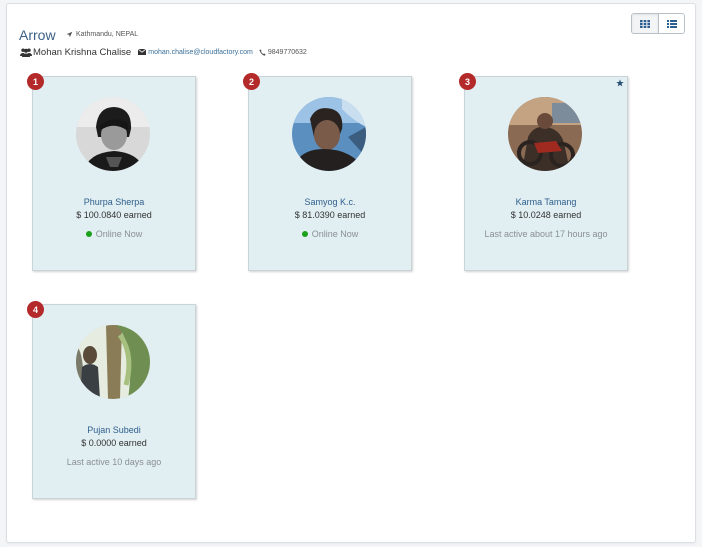 This screenshot has width=702, height=547. Describe the element at coordinates (37, 35) in the screenshot. I see `team-name: Arrow` at that location.